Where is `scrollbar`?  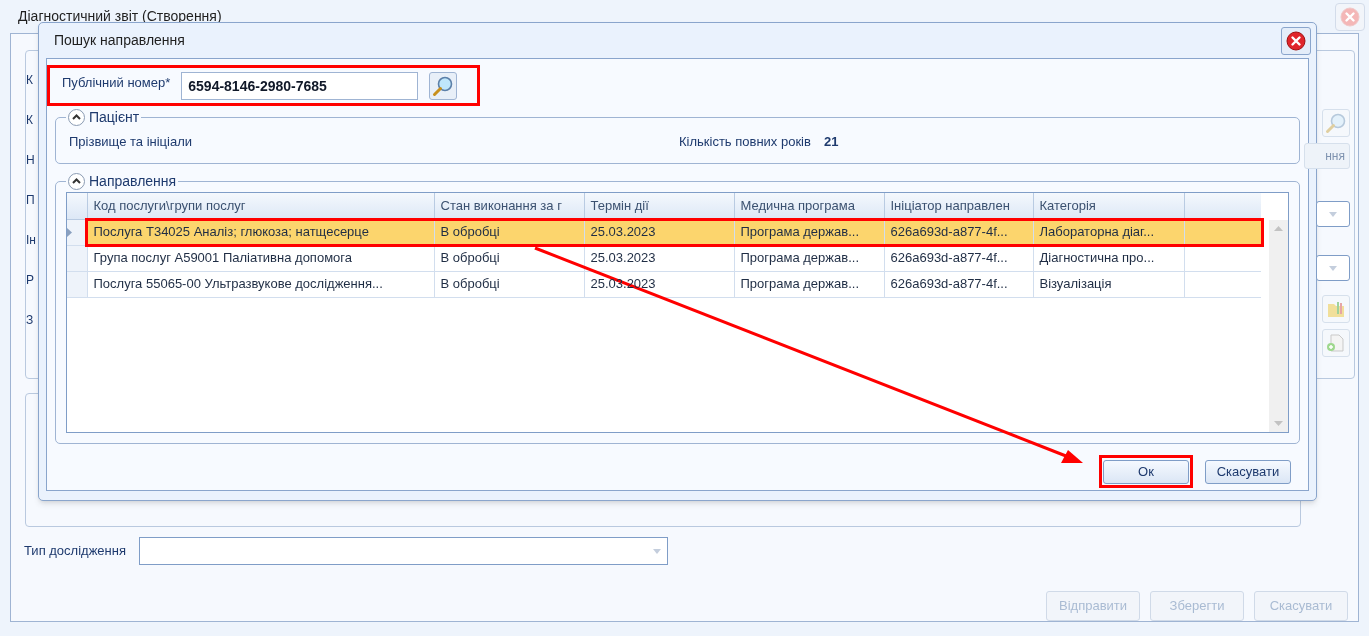
scrollbar is located at coordinates (1278, 326).